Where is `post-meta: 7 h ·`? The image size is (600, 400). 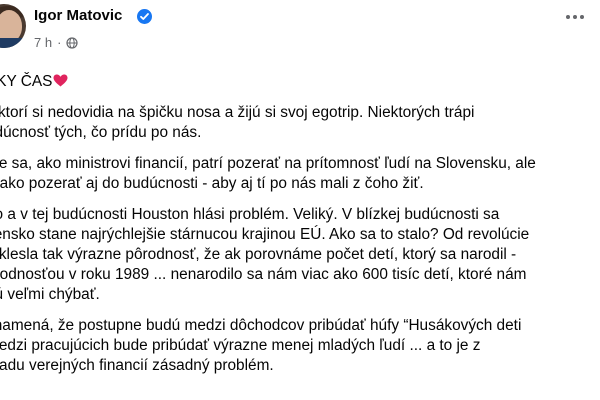
post-meta: 7 h · is located at coordinates (56, 42).